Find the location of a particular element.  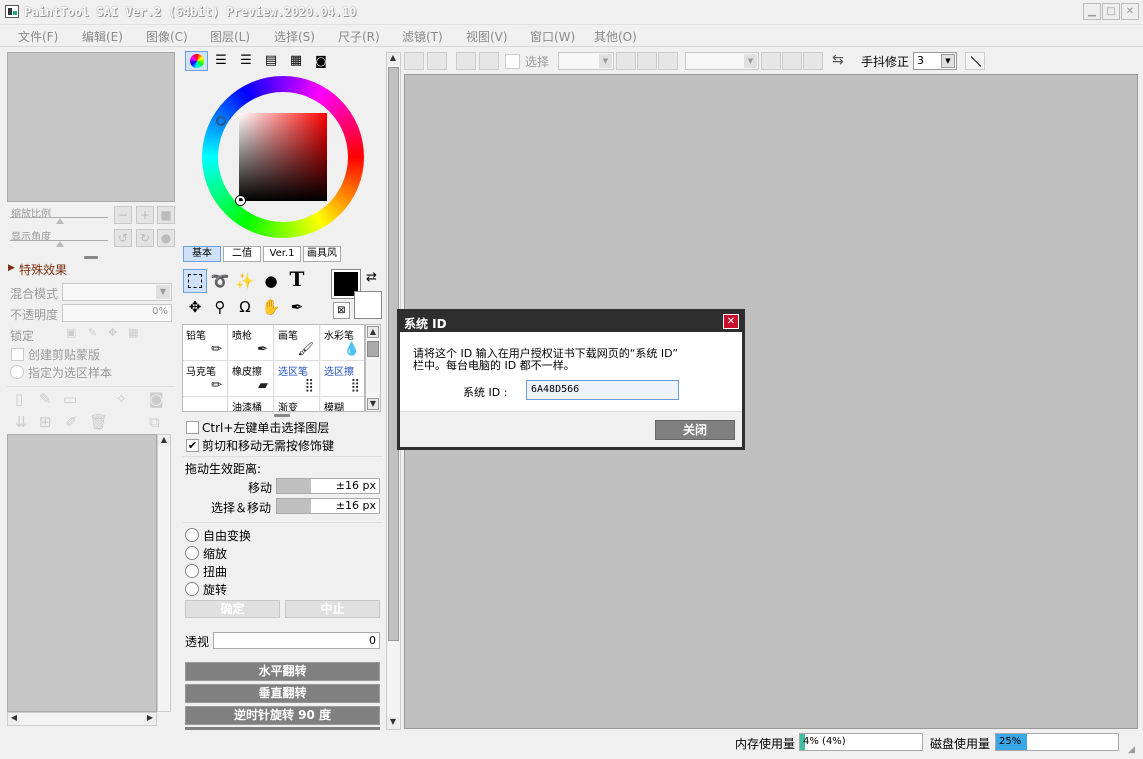

zoom-out-button: − is located at coordinates (123, 215).